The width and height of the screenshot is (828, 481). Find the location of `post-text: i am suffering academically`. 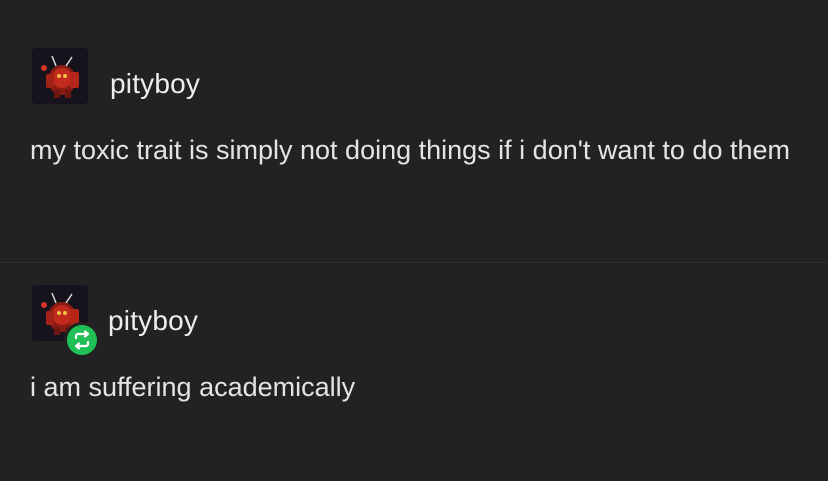

post-text: i am suffering academically is located at coordinates (193, 387).